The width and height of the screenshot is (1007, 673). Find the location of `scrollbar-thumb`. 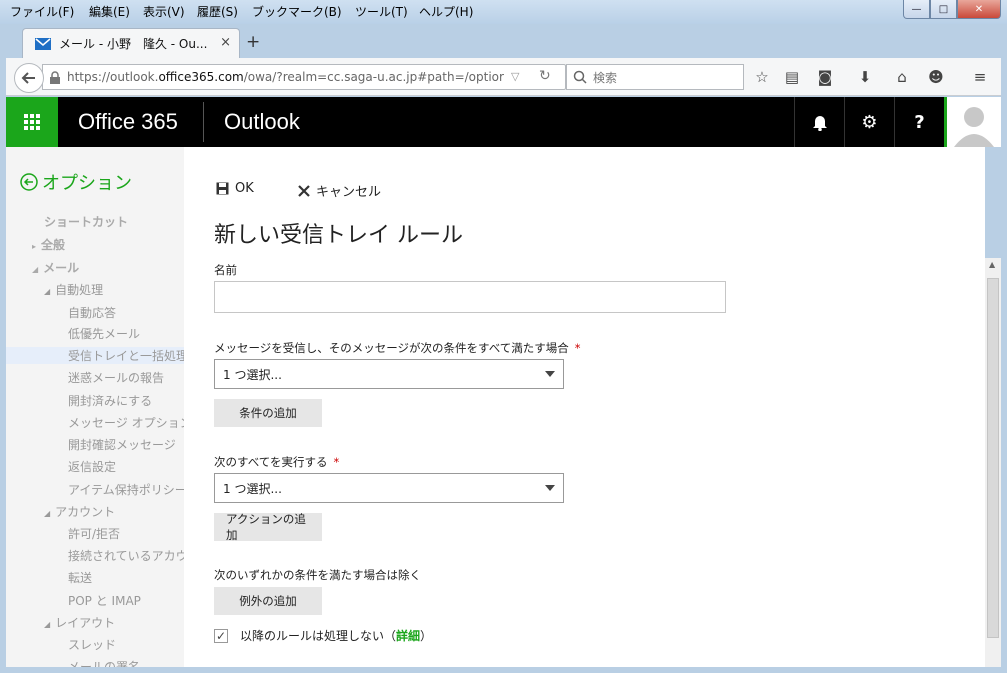

scrollbar-thumb is located at coordinates (993, 458).